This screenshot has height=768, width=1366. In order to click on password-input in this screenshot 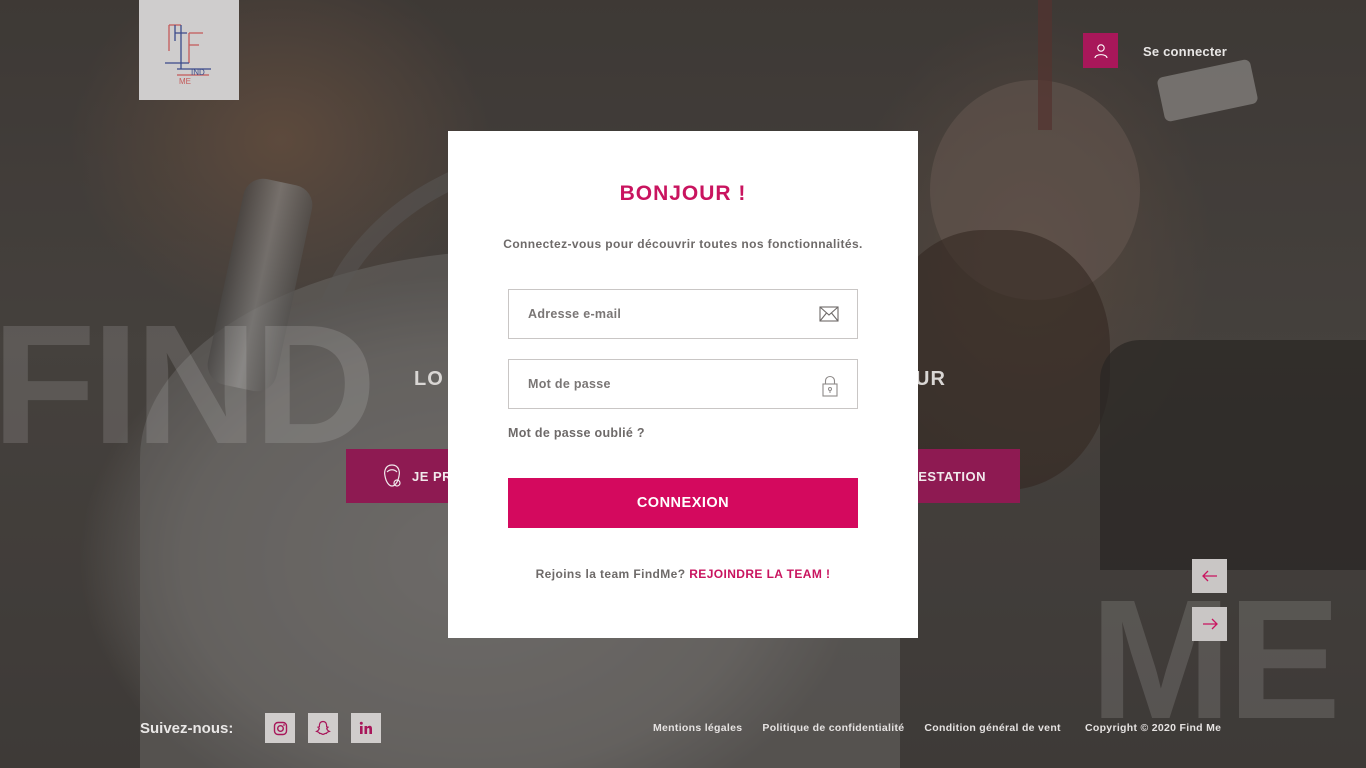, I will do `click(683, 384)`.